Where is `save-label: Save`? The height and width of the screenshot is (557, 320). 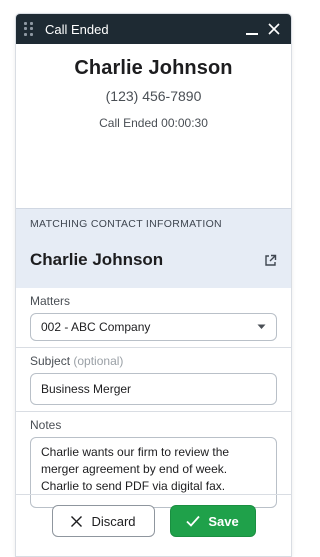 save-label: Save is located at coordinates (223, 521).